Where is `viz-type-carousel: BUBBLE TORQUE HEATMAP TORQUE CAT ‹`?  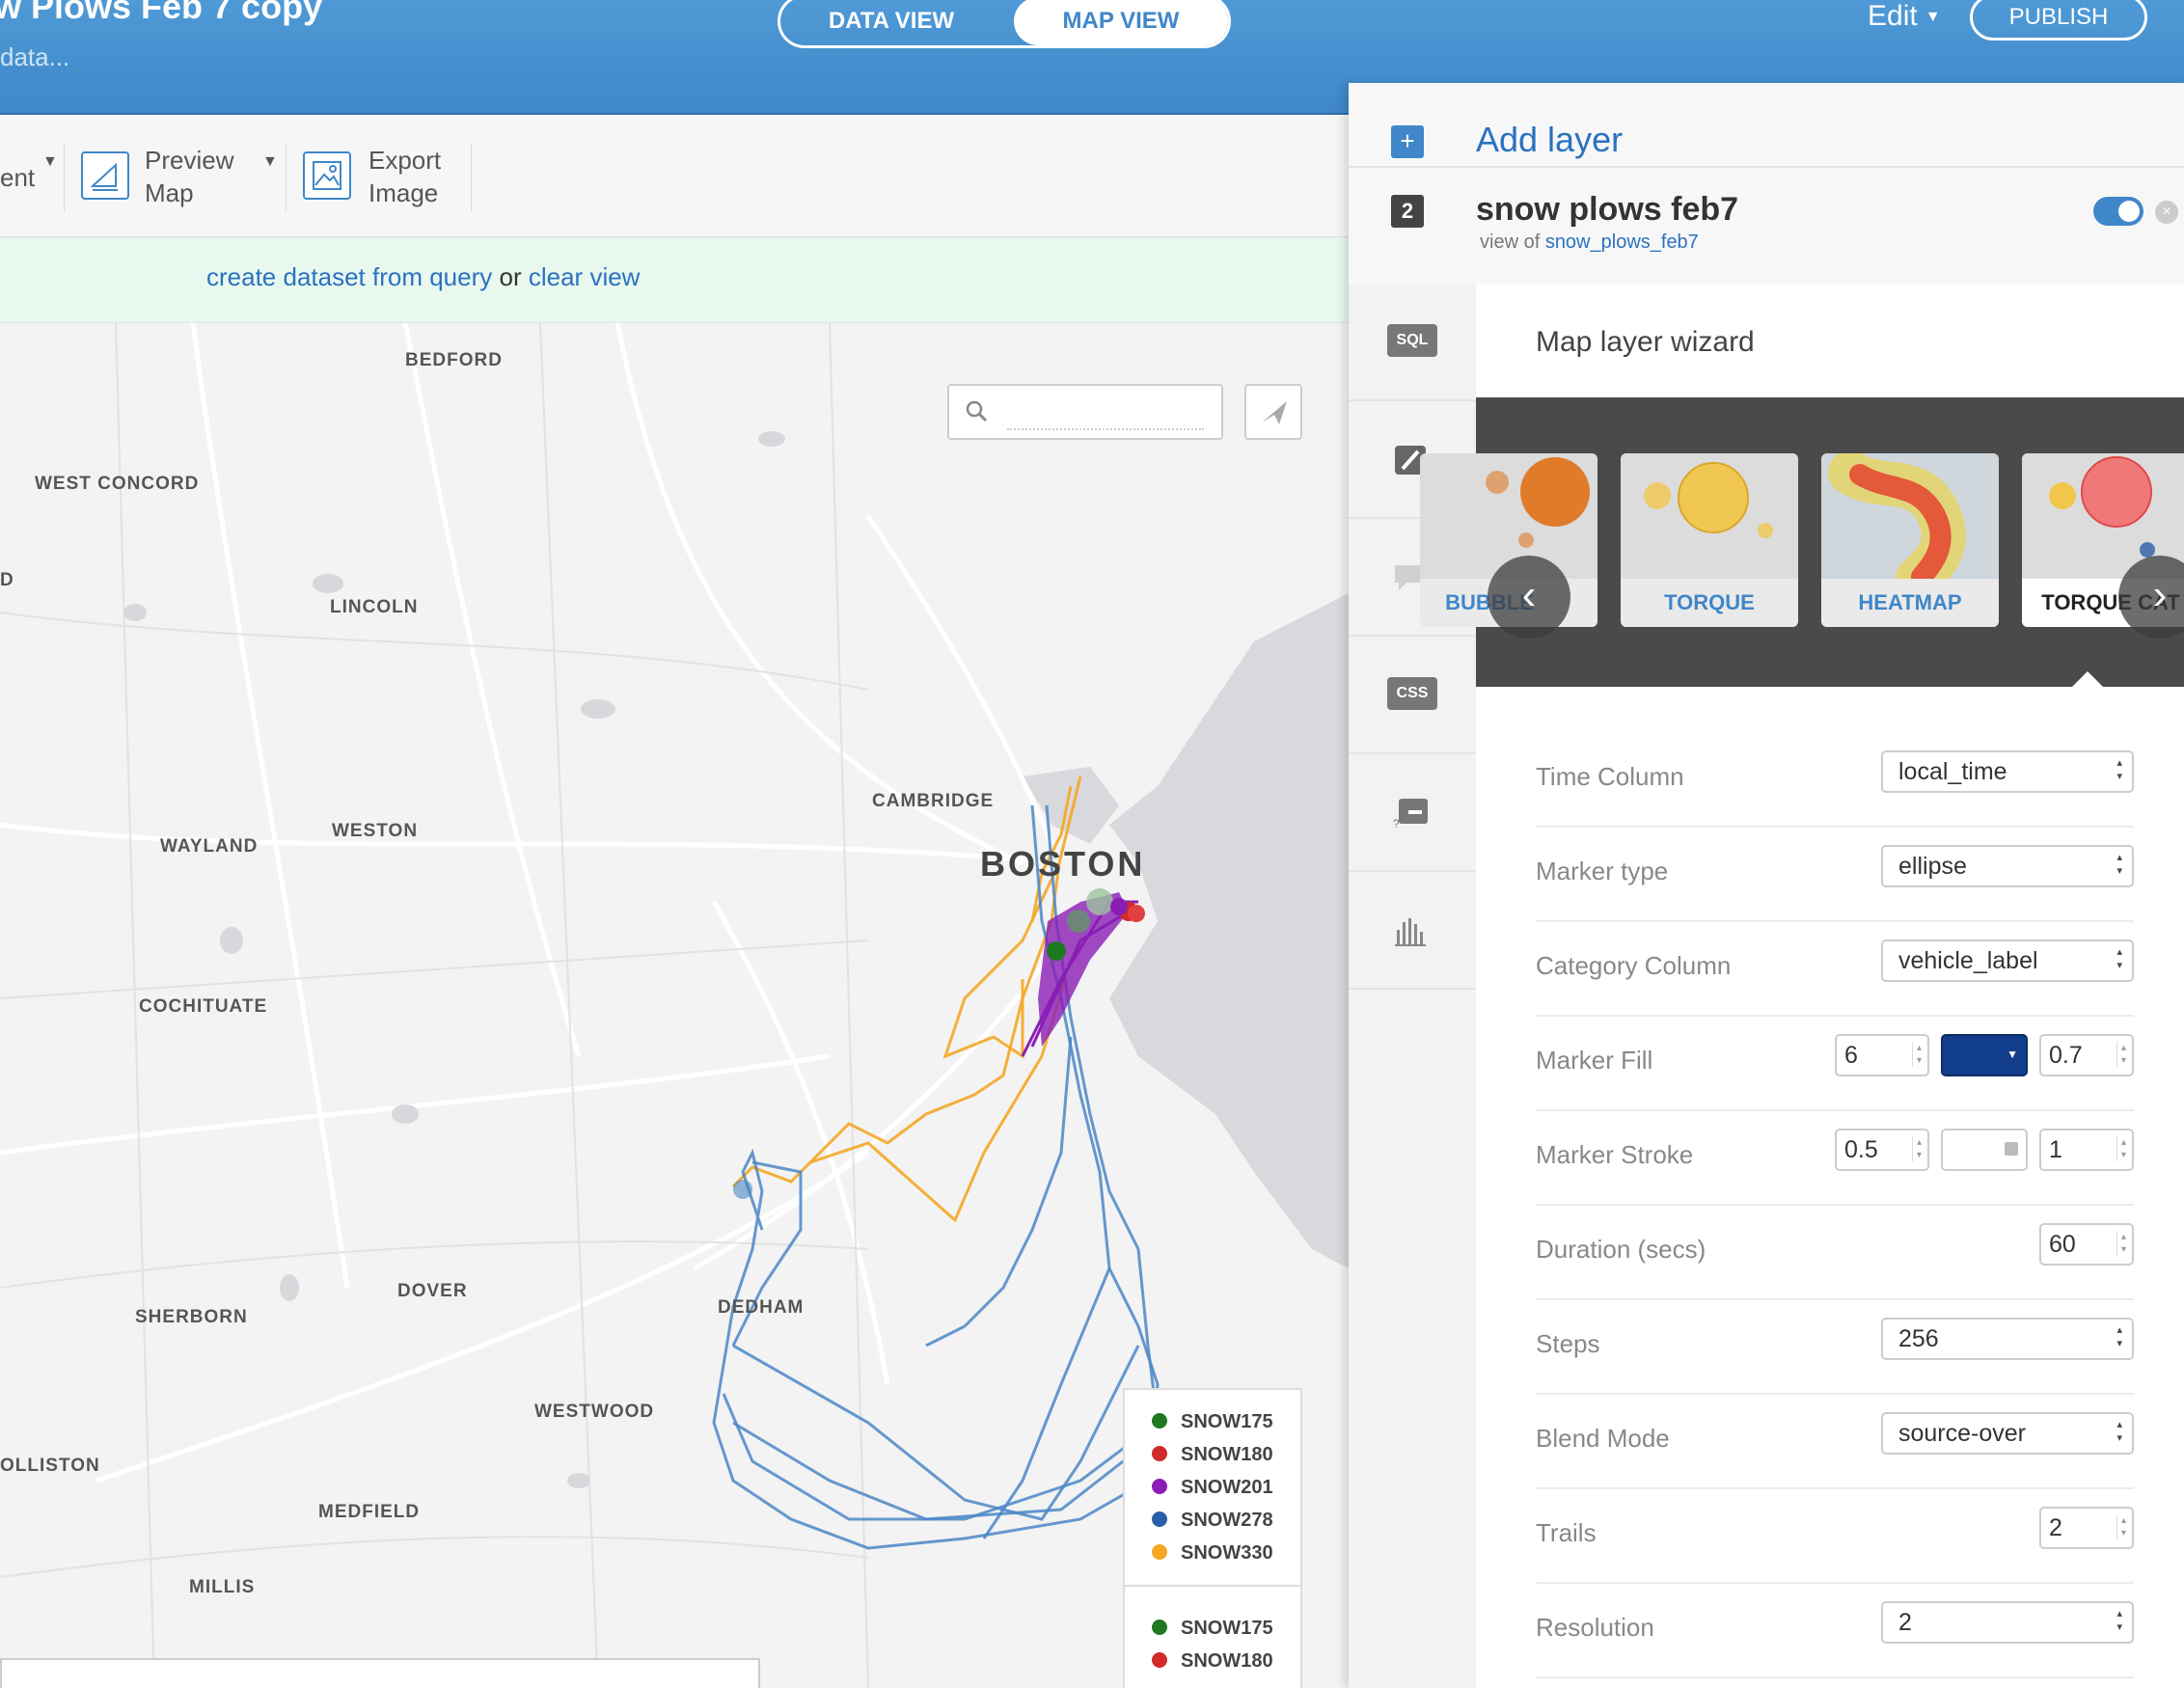 viz-type-carousel: BUBBLE TORQUE HEATMAP TORQUE CAT ‹ is located at coordinates (1802, 542).